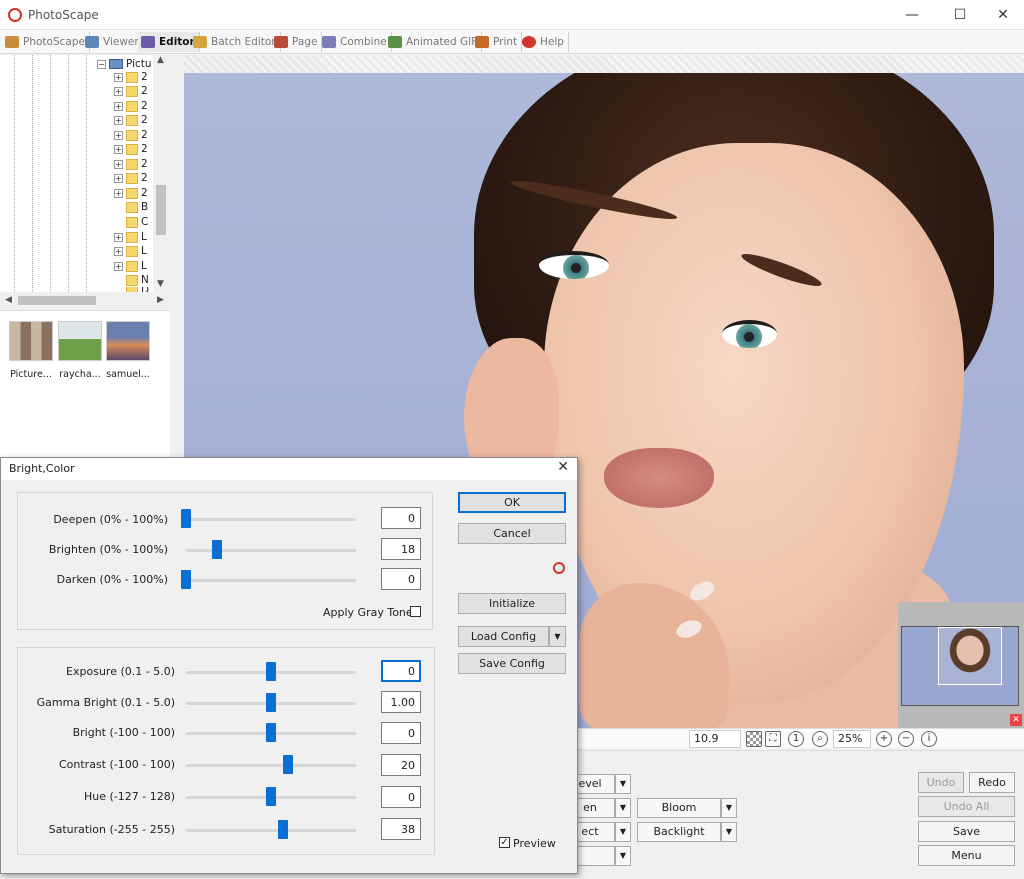  I want to click on brighten-value: 18, so click(401, 549).